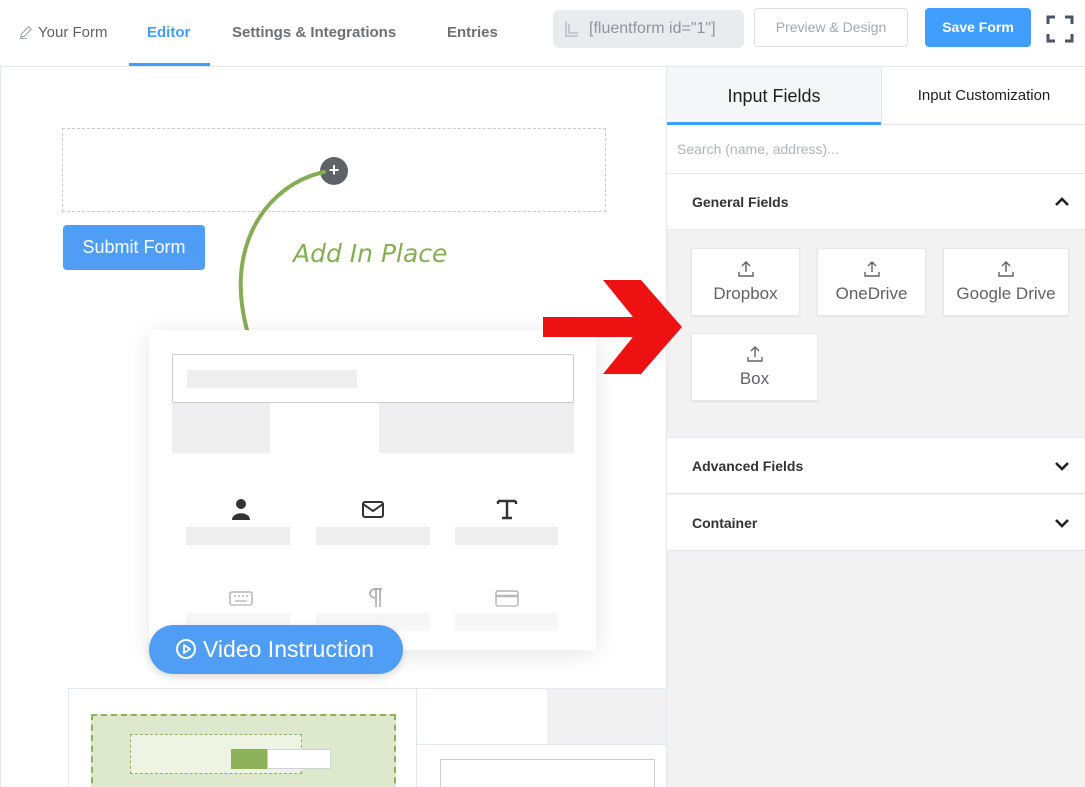 This screenshot has height=787, width=1085. What do you see at coordinates (978, 27) in the screenshot?
I see `save-form-button: Save Form` at bounding box center [978, 27].